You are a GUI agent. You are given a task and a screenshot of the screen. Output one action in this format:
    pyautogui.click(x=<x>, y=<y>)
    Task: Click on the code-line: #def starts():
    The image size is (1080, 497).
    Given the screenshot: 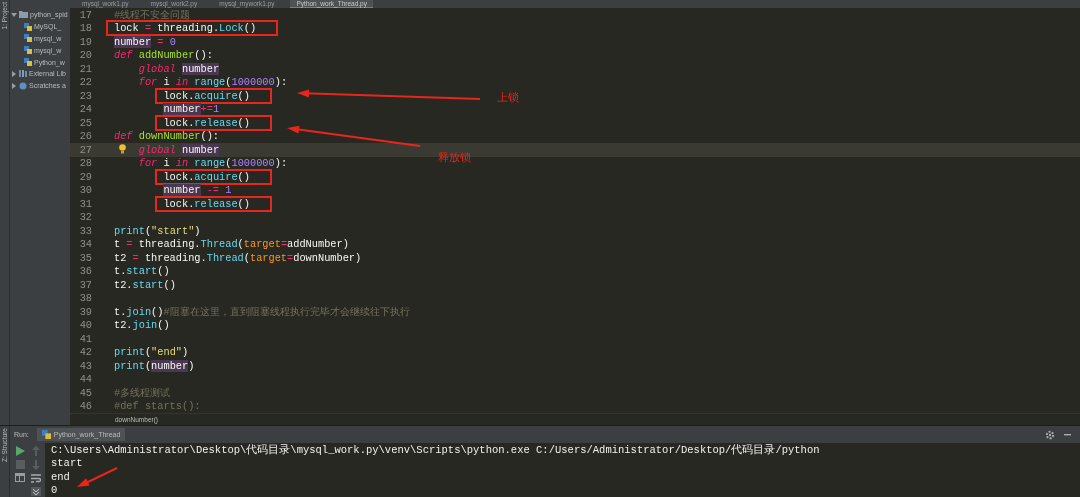 What is the action you would take?
    pyautogui.click(x=157, y=406)
    